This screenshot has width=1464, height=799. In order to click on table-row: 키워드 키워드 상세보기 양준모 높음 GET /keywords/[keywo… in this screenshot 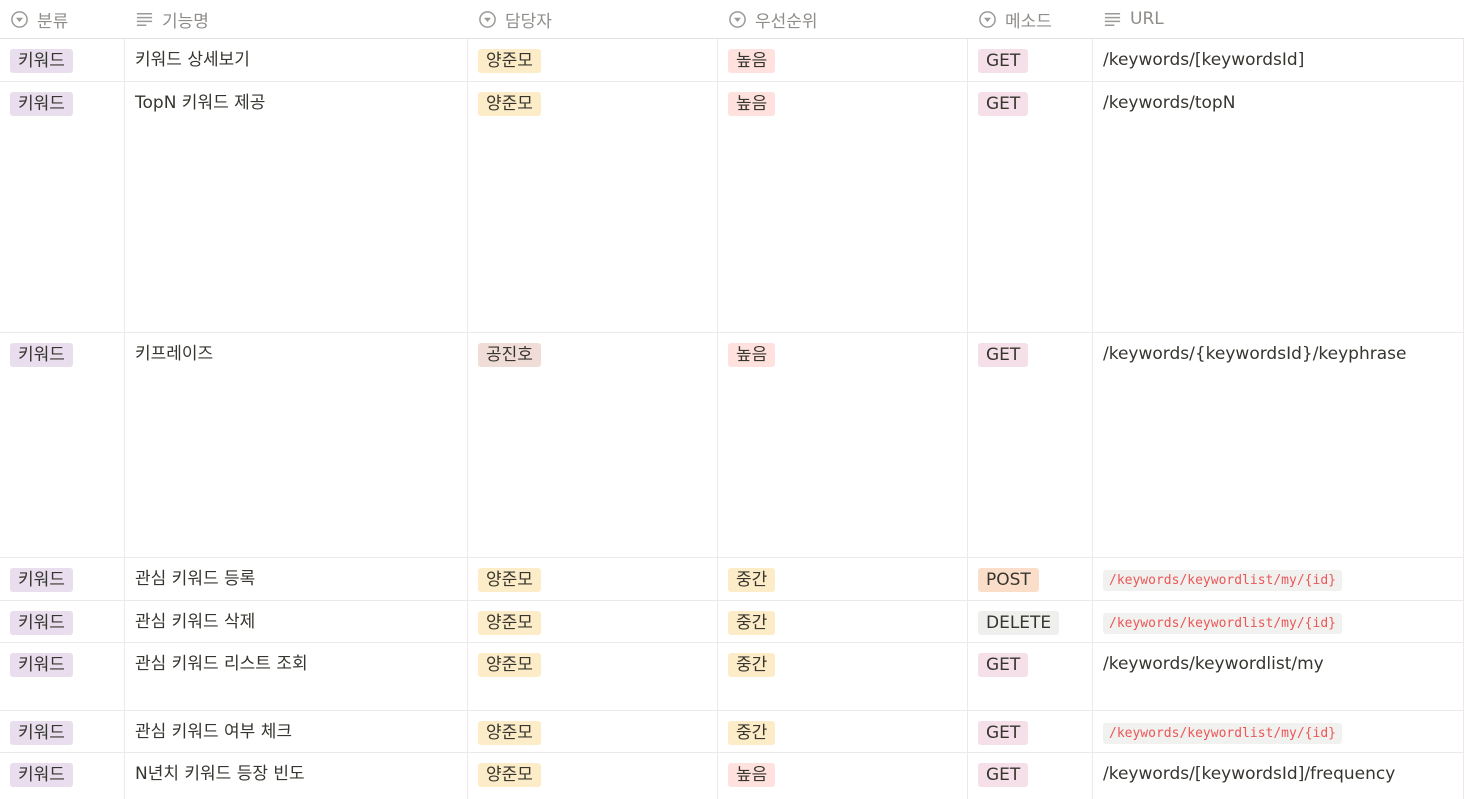, I will do `click(732, 60)`.